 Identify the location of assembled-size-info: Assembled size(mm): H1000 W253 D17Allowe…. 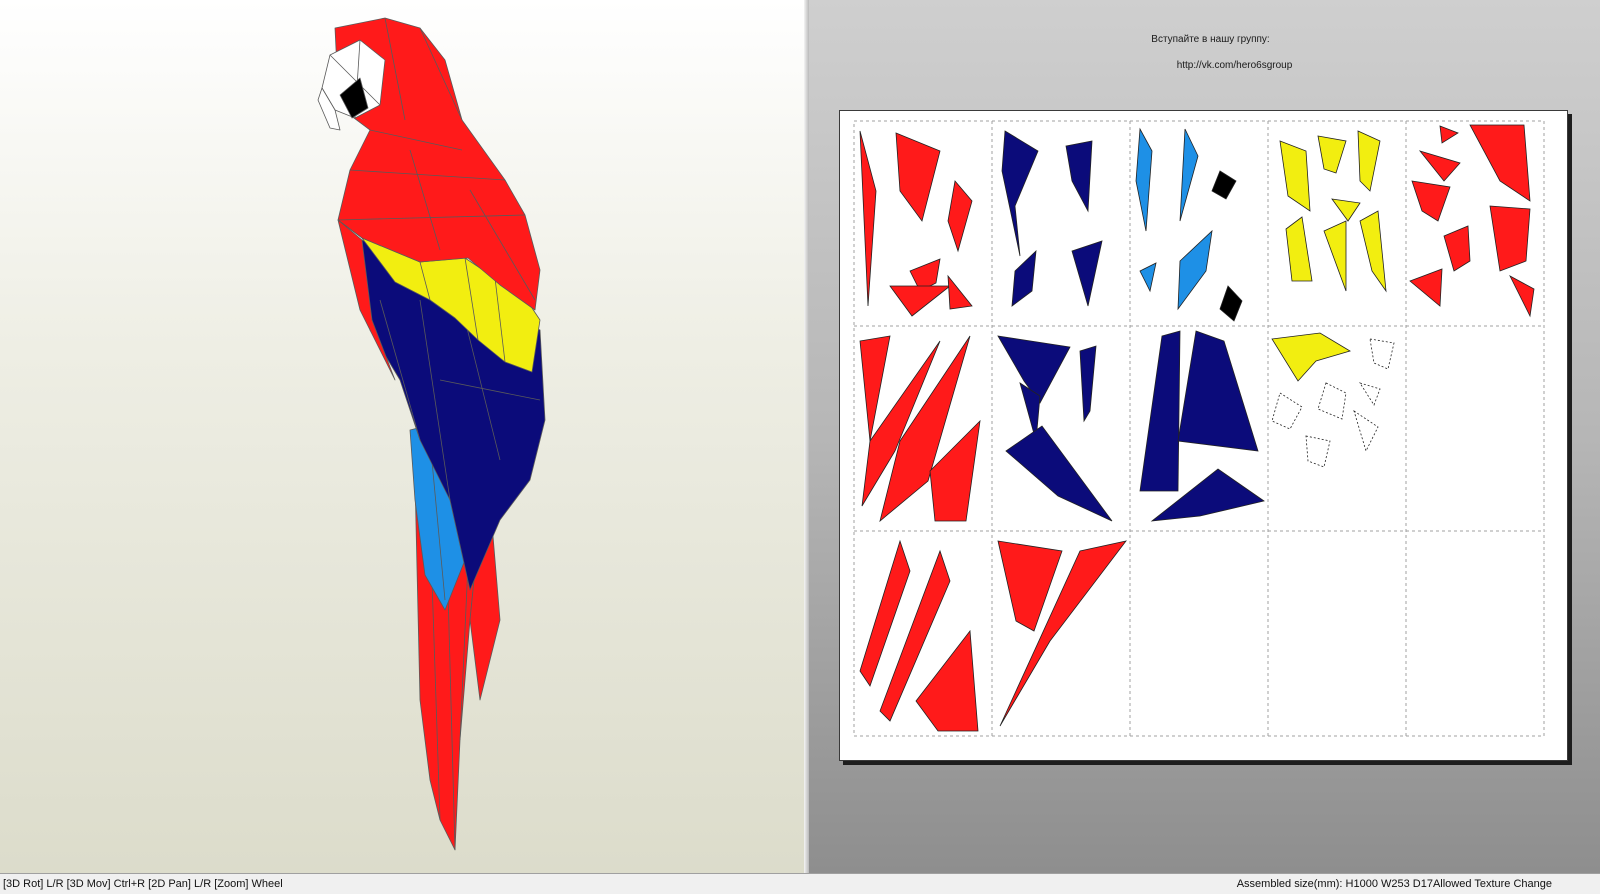
(1394, 884).